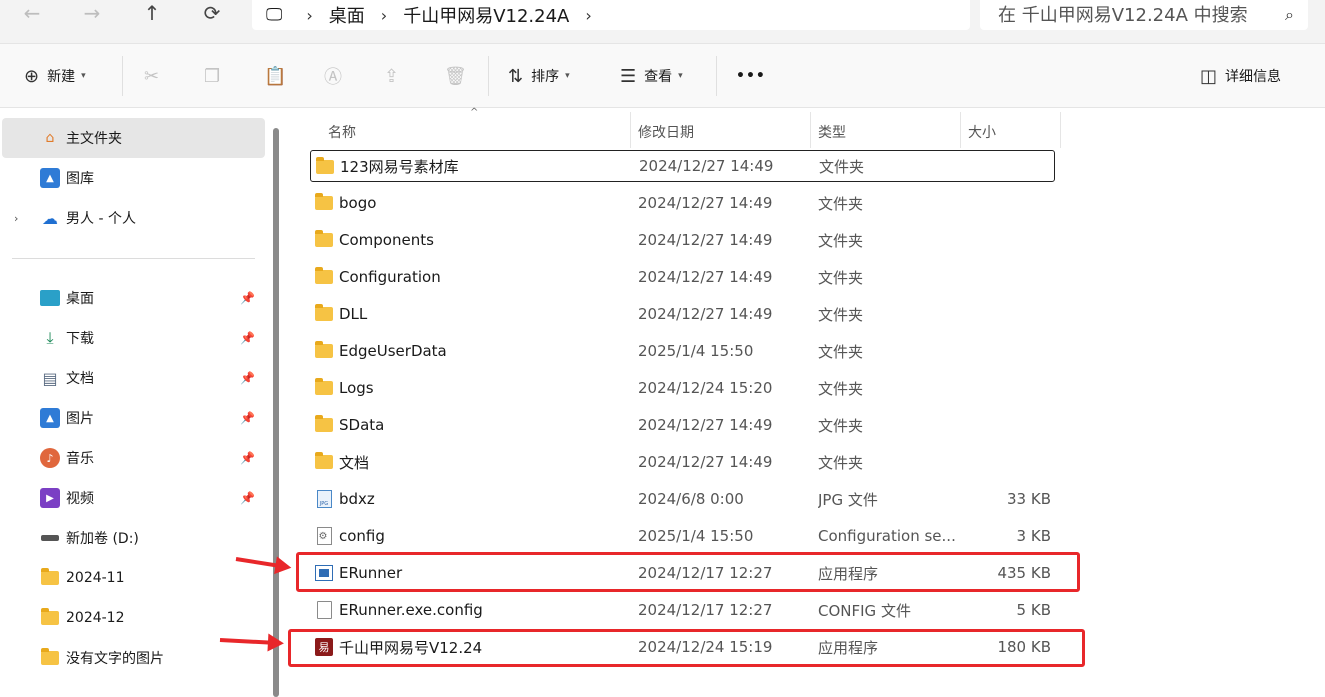 This screenshot has height=697, width=1325. What do you see at coordinates (455, 76) in the screenshot?
I see `trash-icon: 🗑` at bounding box center [455, 76].